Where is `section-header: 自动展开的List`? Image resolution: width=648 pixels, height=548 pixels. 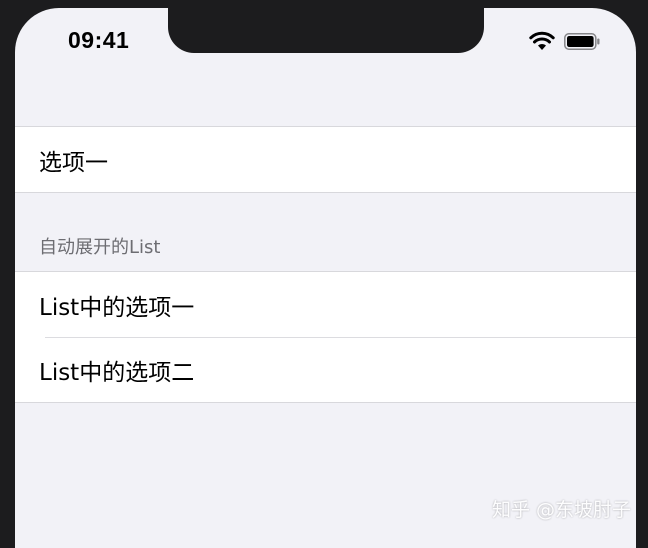
section-header: 自动展开的List is located at coordinates (100, 247).